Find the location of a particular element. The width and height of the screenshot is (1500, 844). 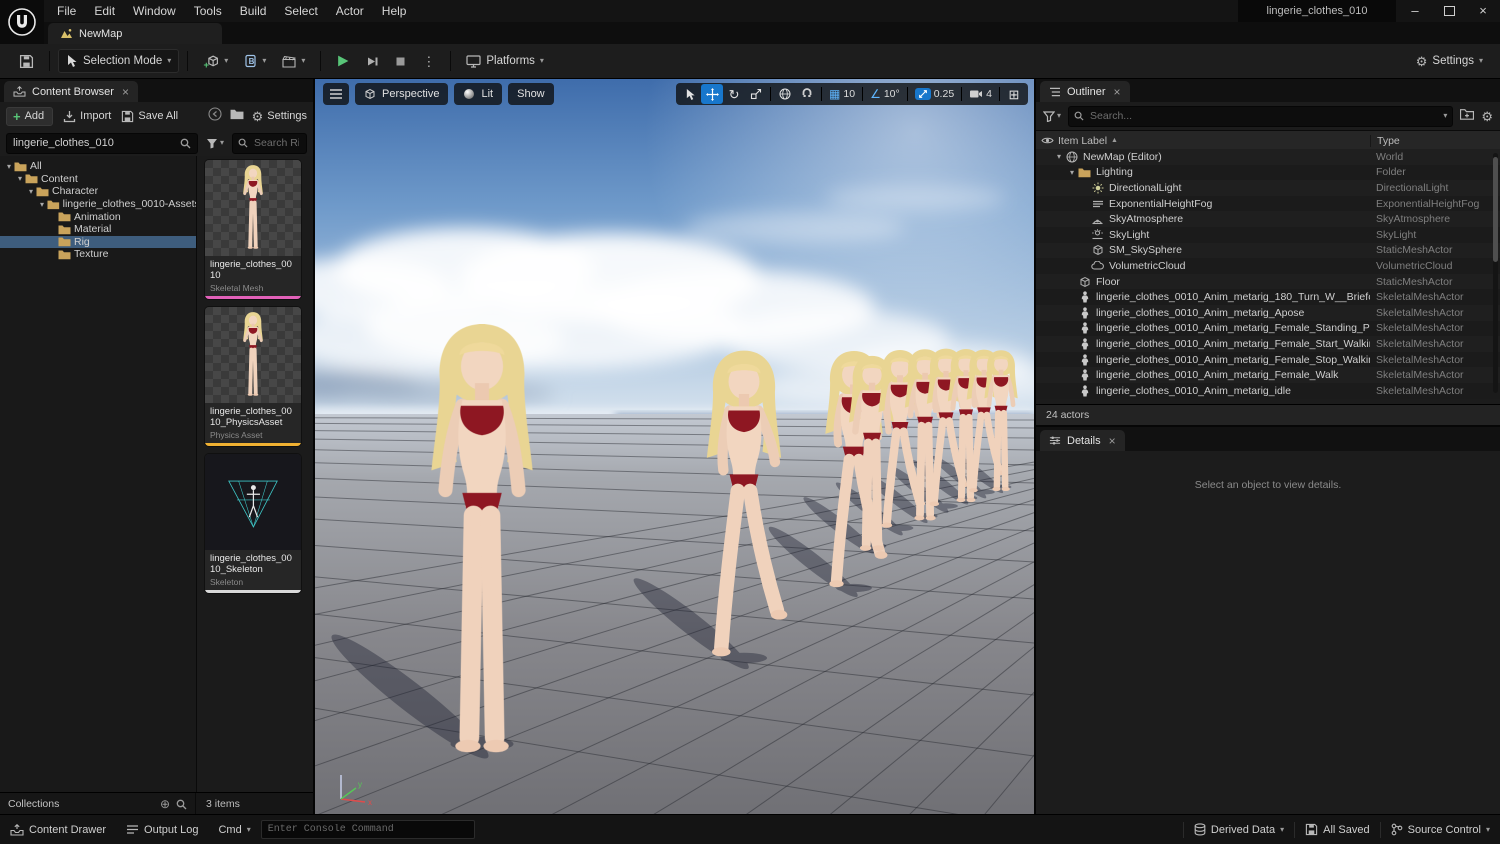

menu-actor: Actor is located at coordinates (350, 11).